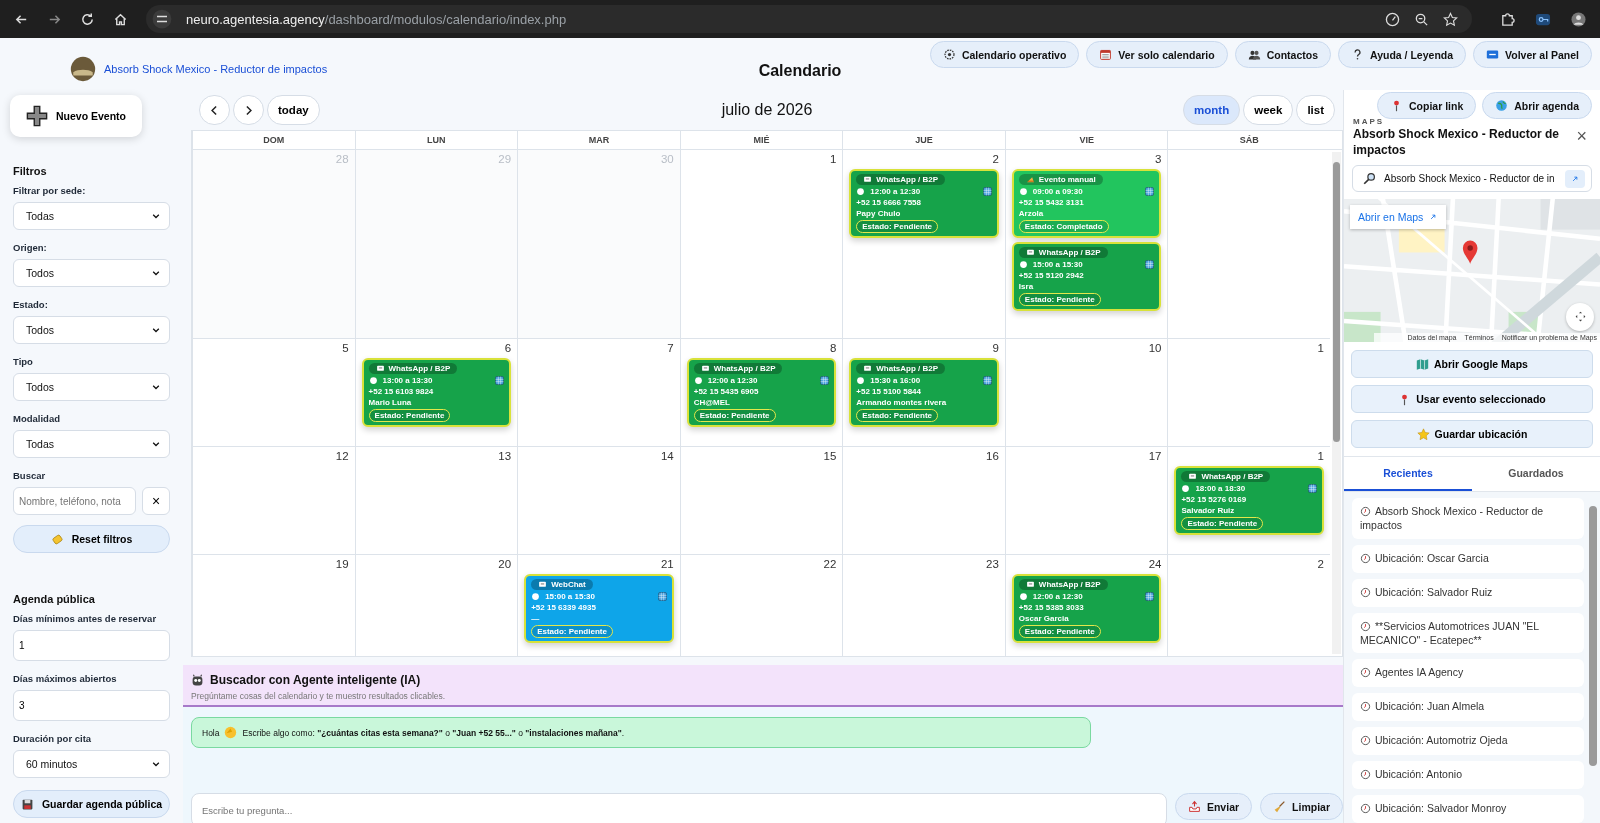 The height and width of the screenshot is (823, 1600). Describe the element at coordinates (76, 116) in the screenshot. I see `new-event-button: Nuevo Evento` at that location.